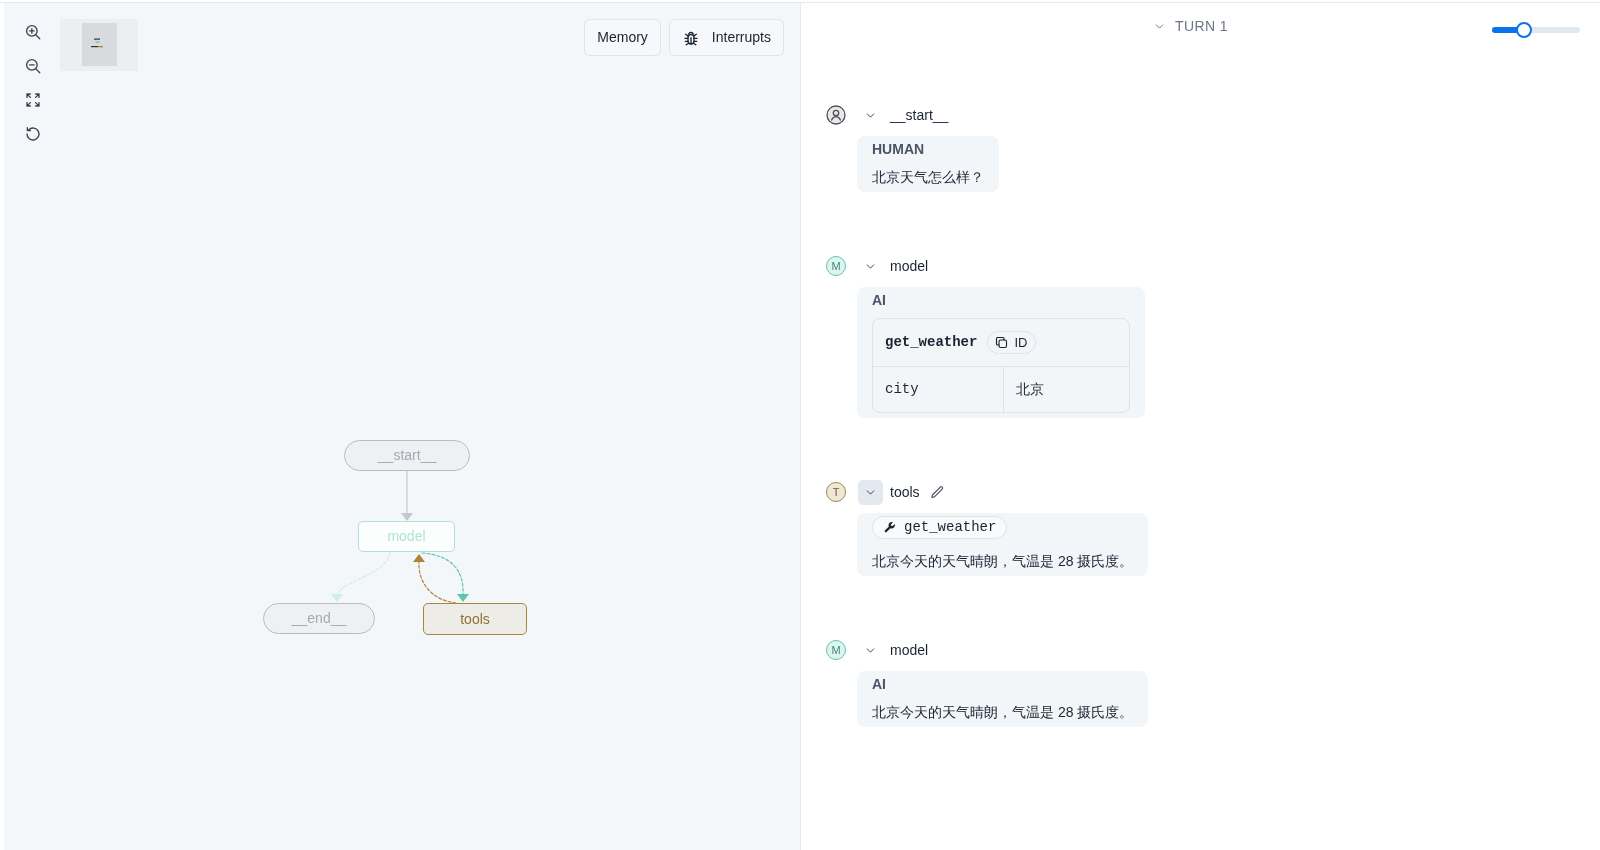  What do you see at coordinates (938, 389) in the screenshot?
I see `table-cell: city` at bounding box center [938, 389].